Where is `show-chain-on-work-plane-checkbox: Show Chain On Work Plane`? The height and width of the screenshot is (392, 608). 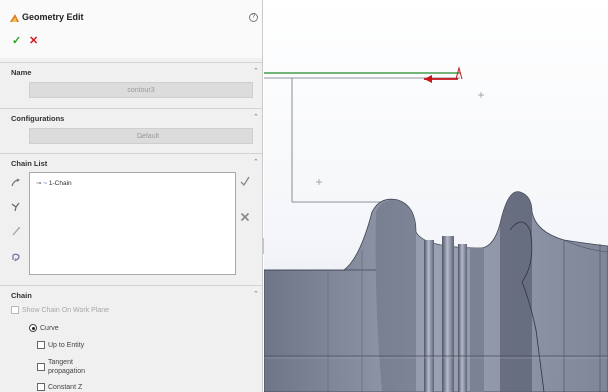 show-chain-on-work-plane-checkbox: Show Chain On Work Plane is located at coordinates (60, 310).